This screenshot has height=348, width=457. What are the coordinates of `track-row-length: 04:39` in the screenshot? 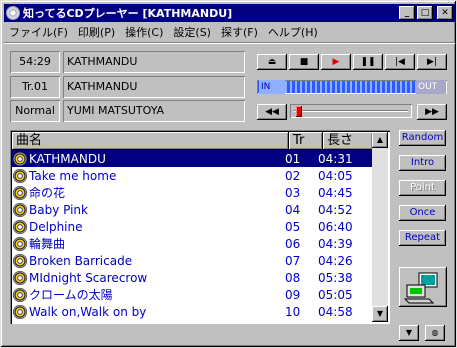 It's located at (335, 243).